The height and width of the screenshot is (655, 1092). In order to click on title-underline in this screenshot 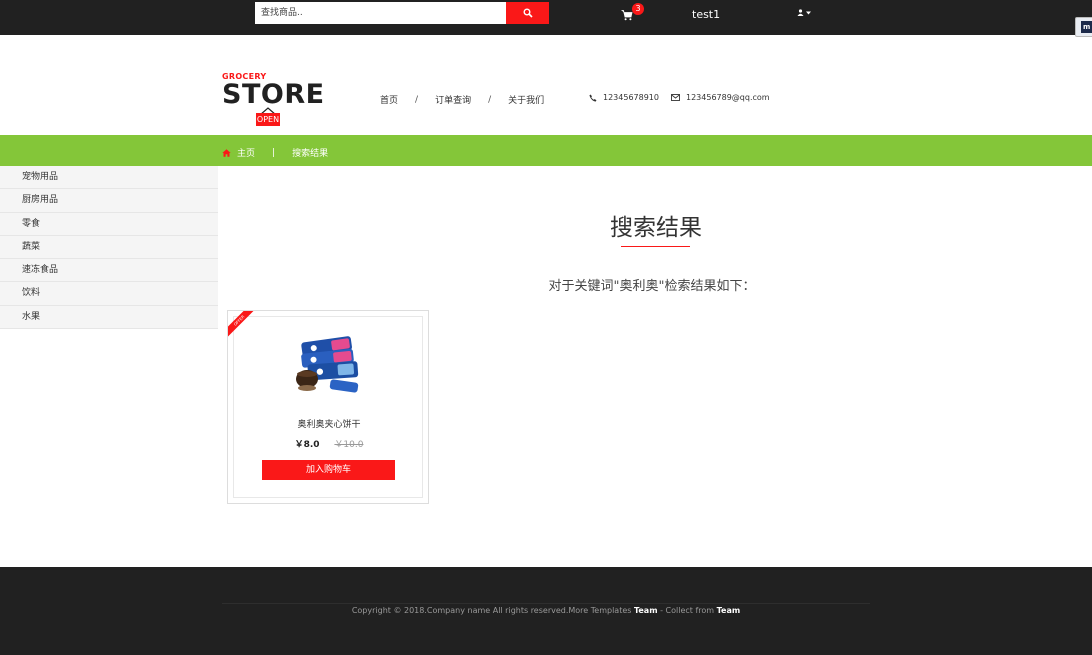, I will do `click(655, 246)`.